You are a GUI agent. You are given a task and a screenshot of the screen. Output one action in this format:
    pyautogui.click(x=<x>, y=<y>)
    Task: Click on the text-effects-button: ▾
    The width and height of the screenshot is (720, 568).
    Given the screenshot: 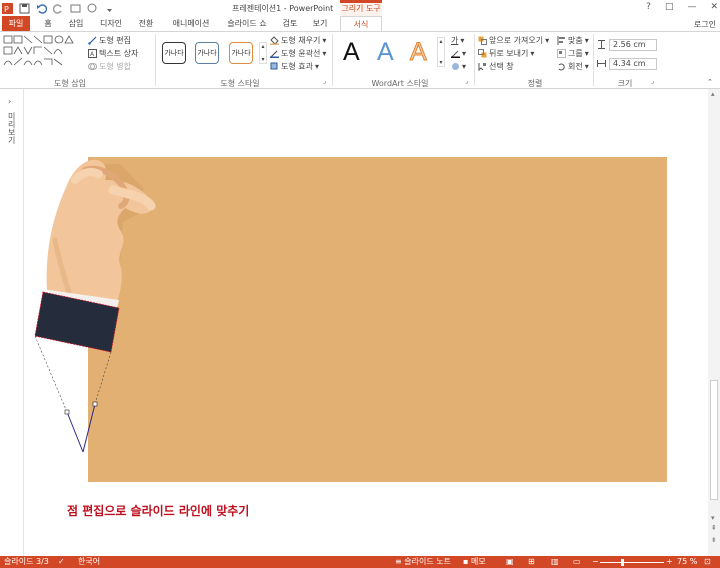 What is the action you would take?
    pyautogui.click(x=458, y=66)
    